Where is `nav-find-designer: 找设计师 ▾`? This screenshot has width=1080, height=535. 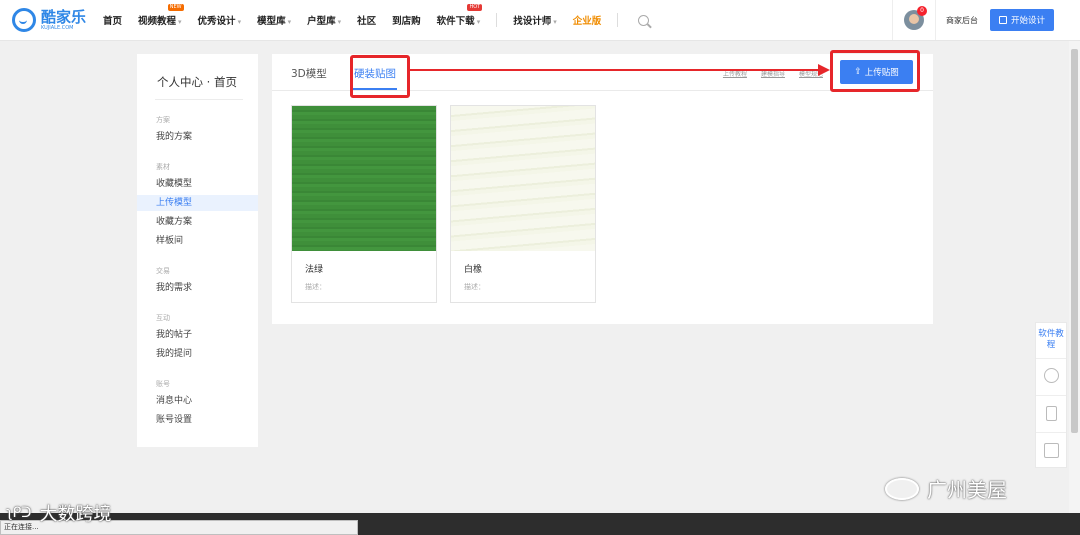
nav-find-designer: 找设计师 ▾ is located at coordinates (535, 20).